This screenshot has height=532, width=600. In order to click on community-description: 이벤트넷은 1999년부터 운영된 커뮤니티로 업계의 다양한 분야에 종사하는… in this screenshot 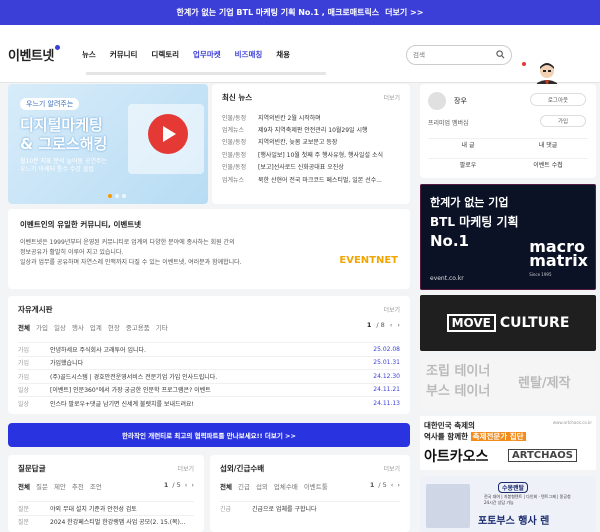, I will do `click(131, 252)`.